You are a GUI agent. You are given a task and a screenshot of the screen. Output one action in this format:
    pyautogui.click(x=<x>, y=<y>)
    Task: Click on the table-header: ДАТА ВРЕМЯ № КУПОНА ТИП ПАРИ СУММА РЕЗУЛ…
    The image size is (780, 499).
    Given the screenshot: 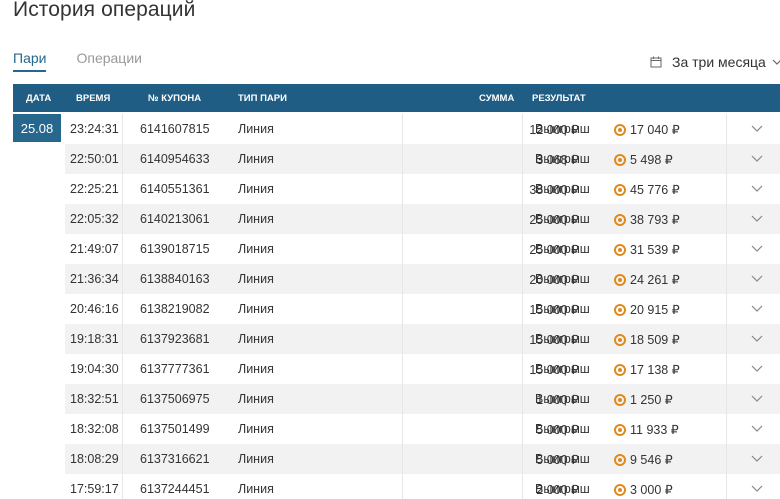 What is the action you would take?
    pyautogui.click(x=396, y=98)
    